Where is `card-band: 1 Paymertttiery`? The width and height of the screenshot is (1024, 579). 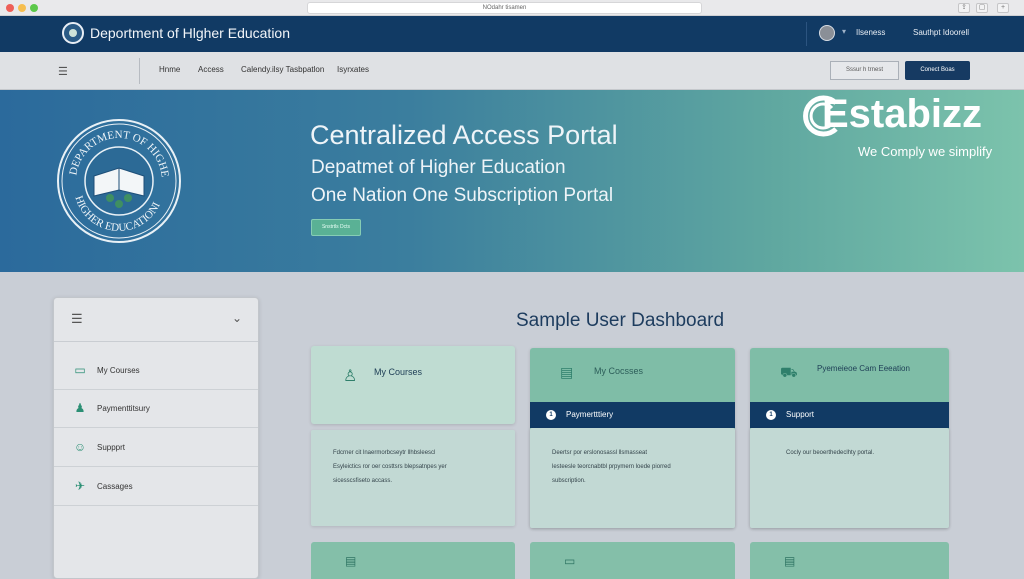 card-band: 1 Paymertttiery is located at coordinates (632, 415).